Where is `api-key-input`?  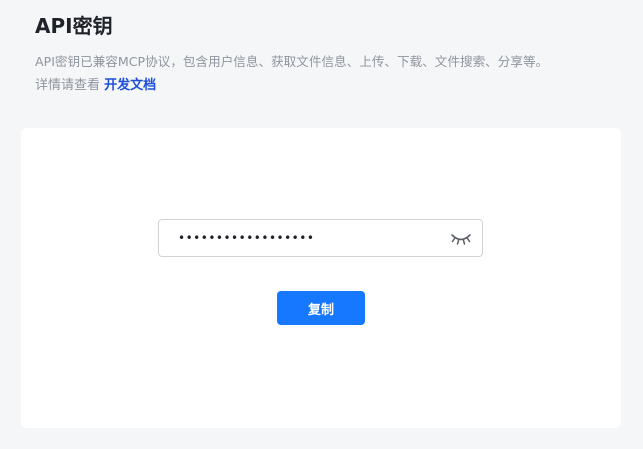 api-key-input is located at coordinates (308, 238).